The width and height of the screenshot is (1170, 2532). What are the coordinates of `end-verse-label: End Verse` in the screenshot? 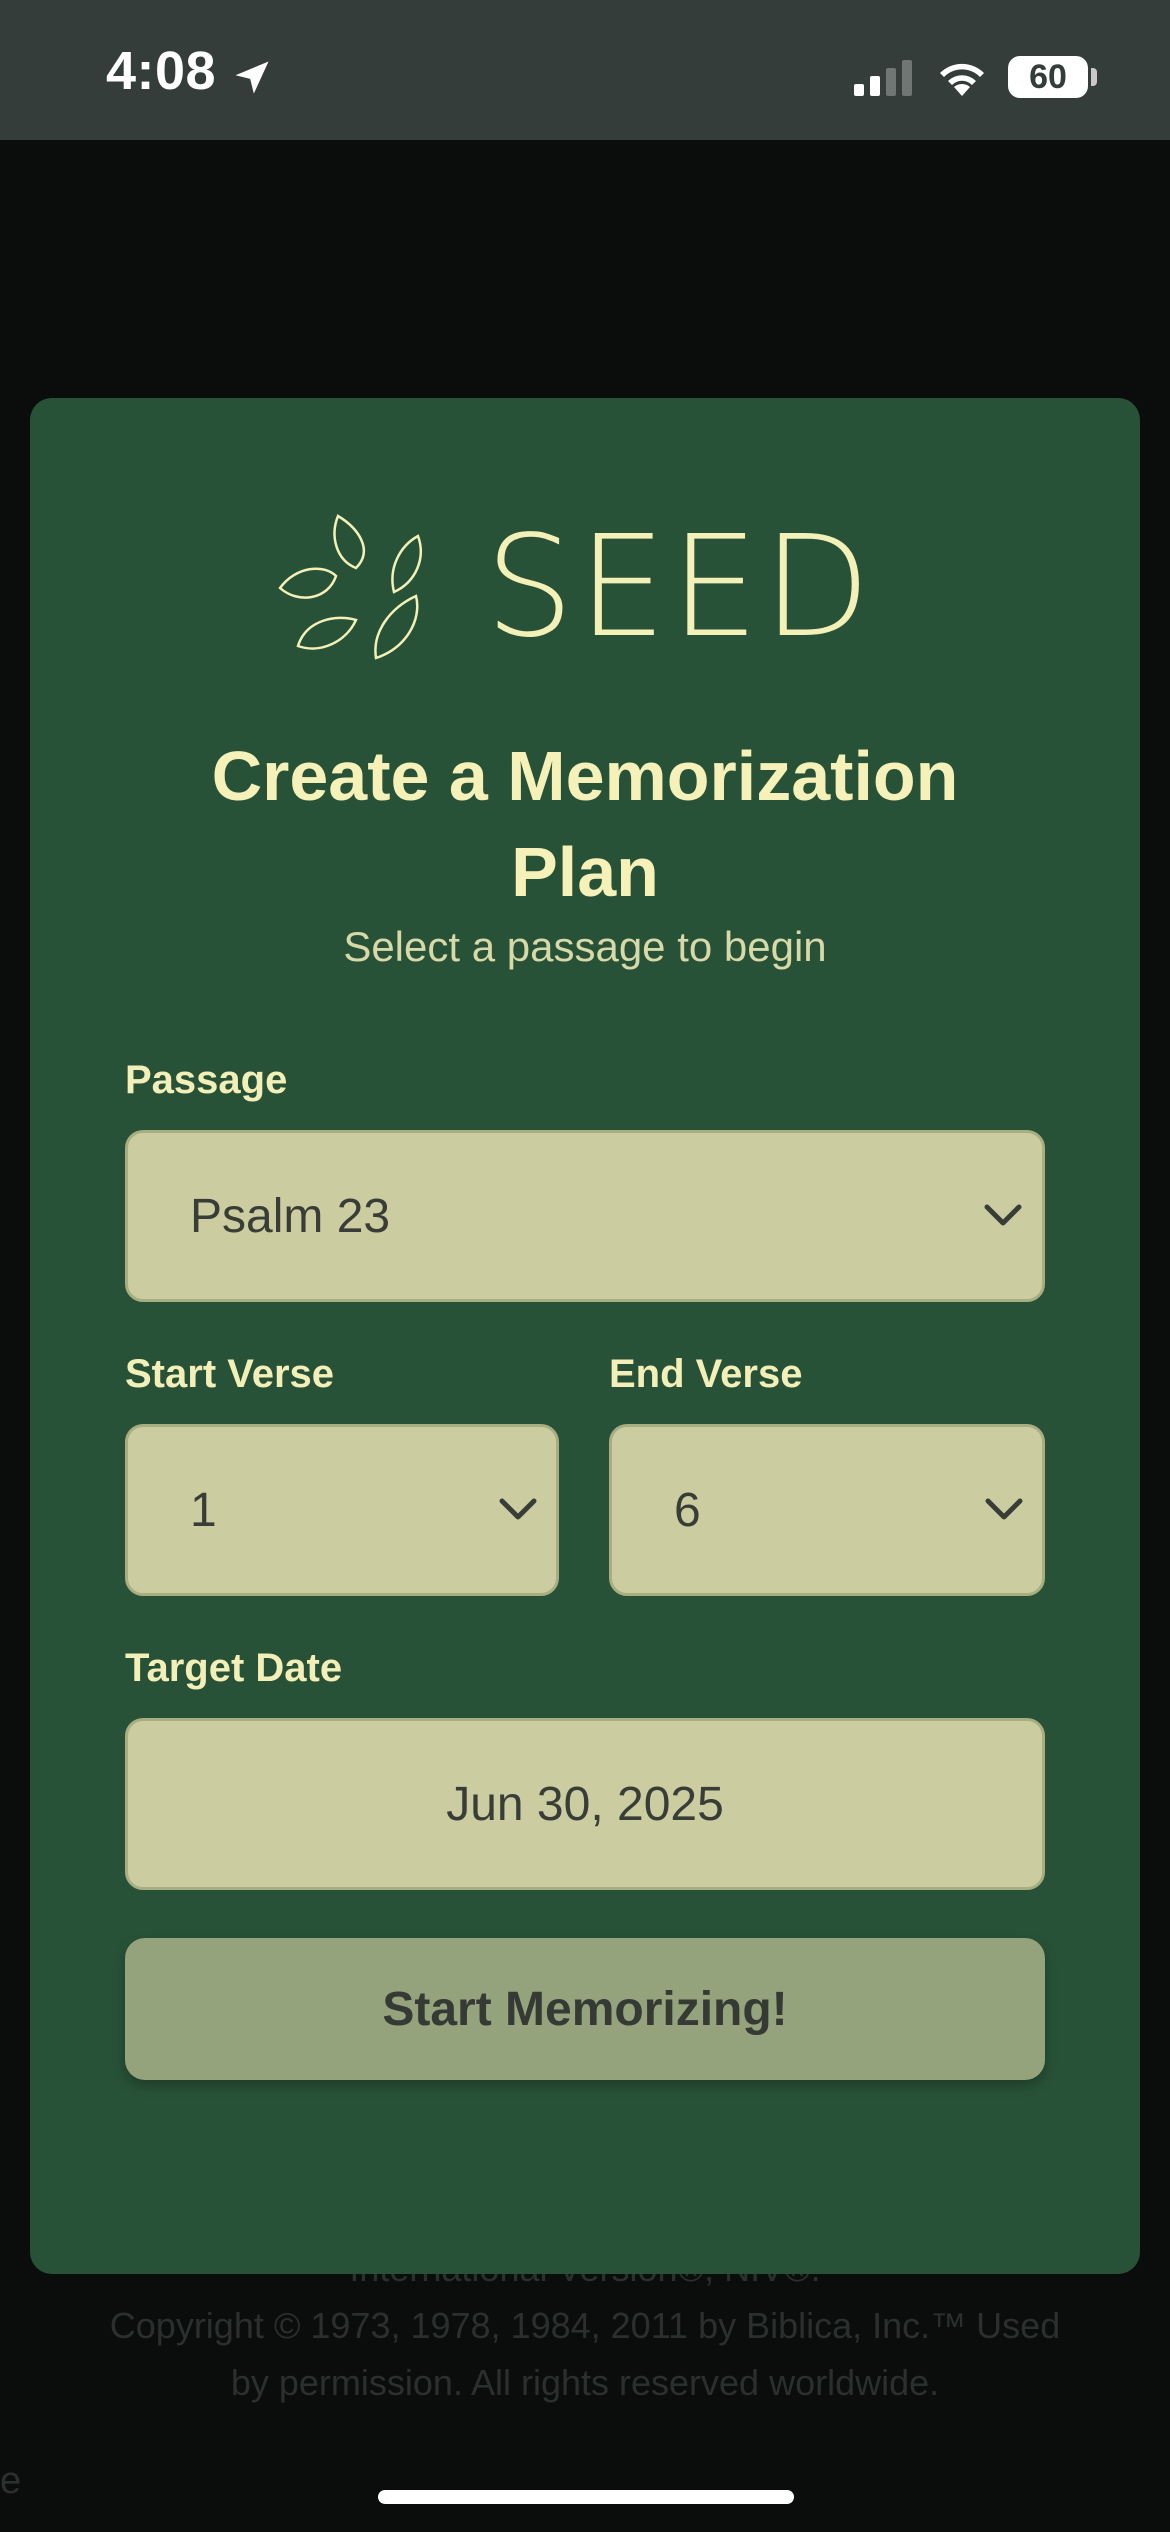 It's located at (706, 1374).